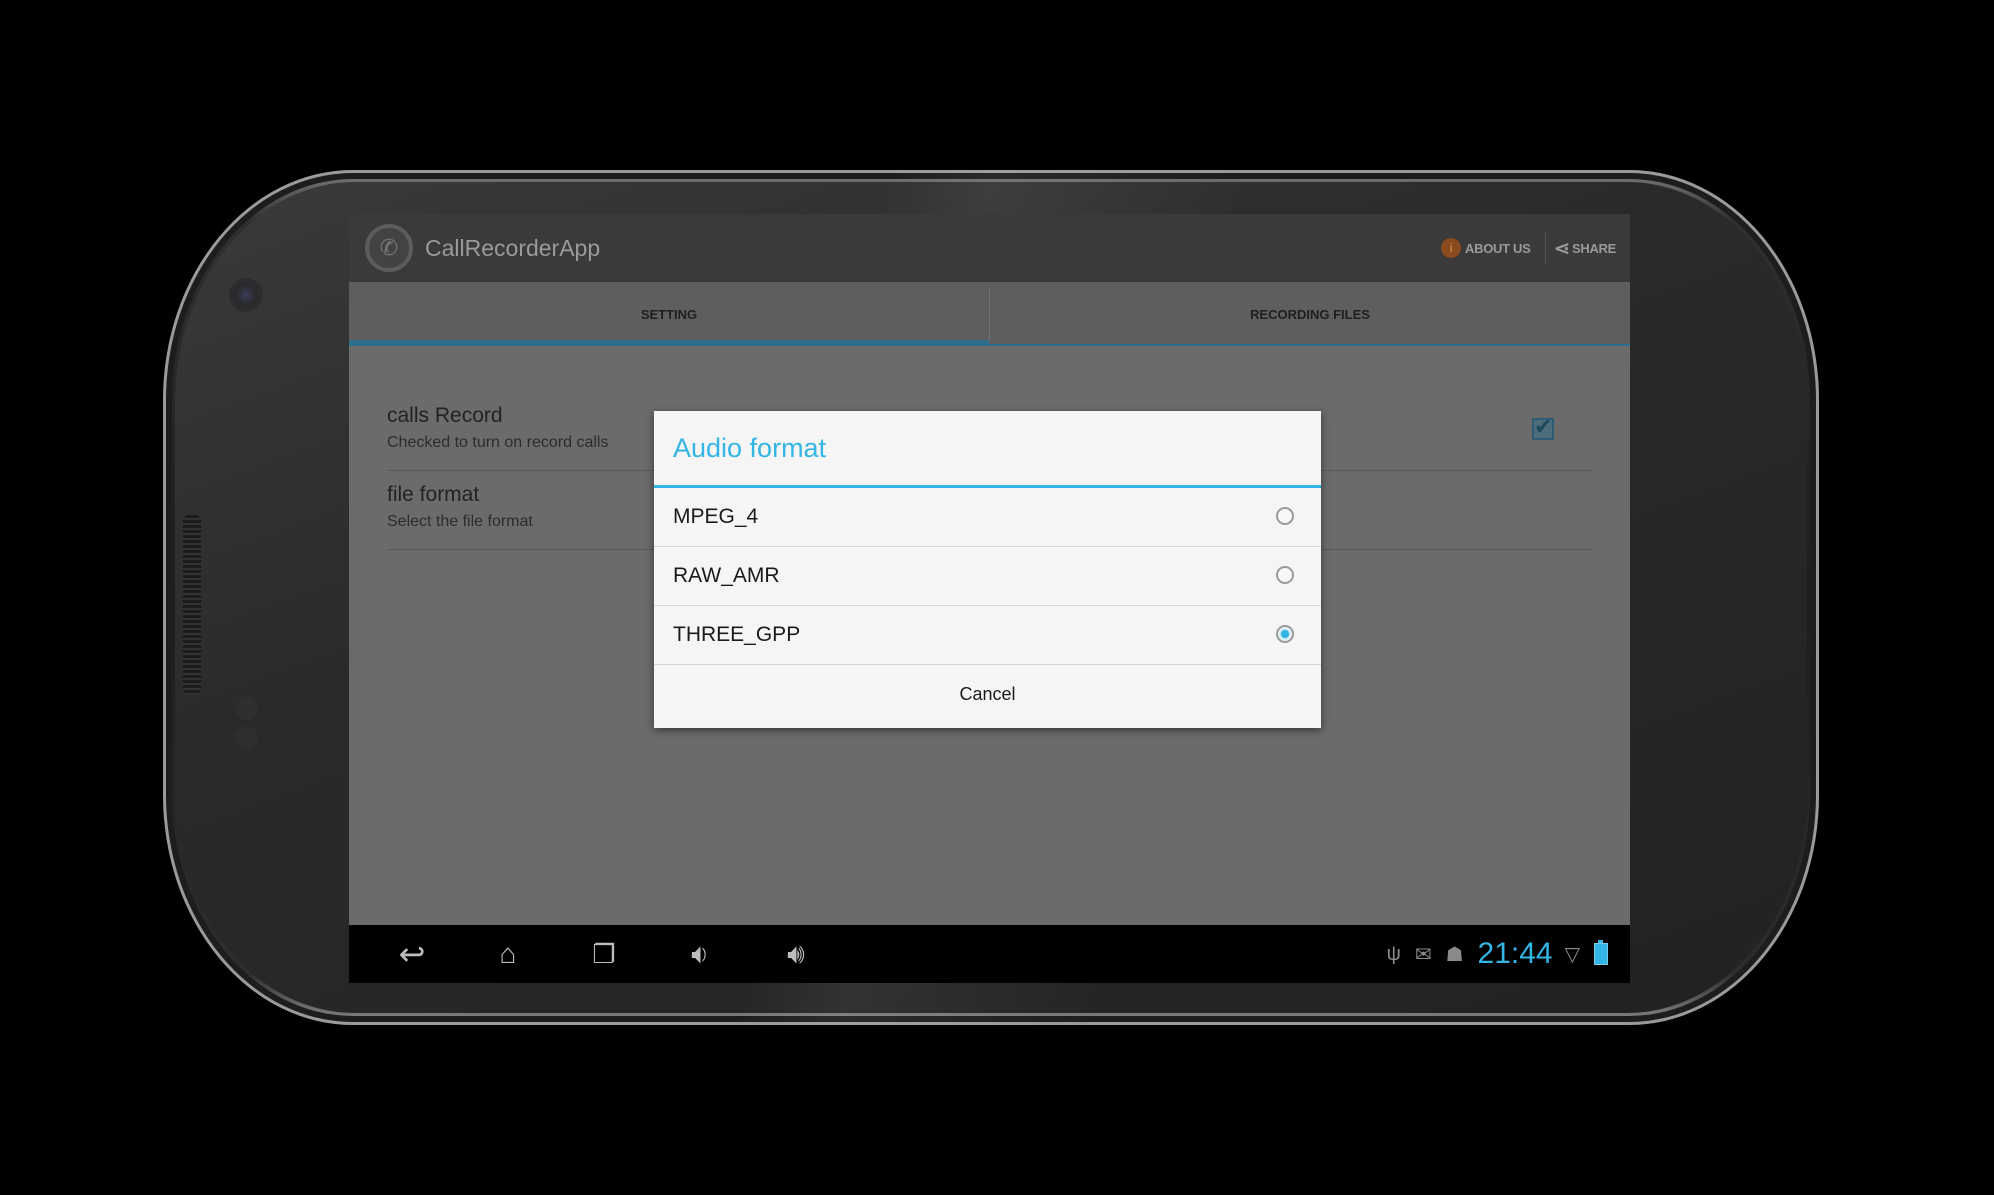  I want to click on about-us-label: ABOUT US, so click(1498, 248).